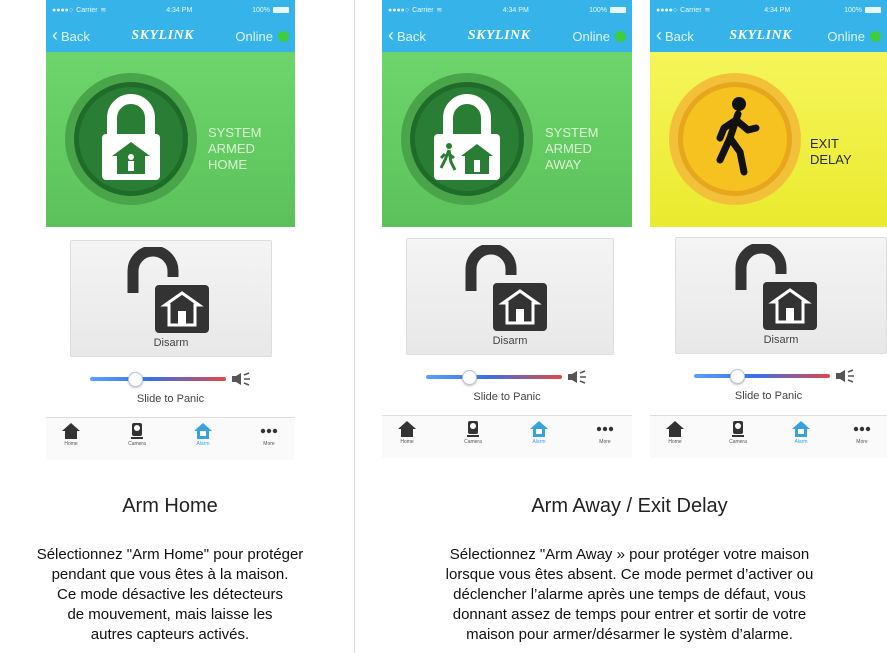 This screenshot has width=887, height=653. I want to click on alarm-house-icon, so click(203, 431).